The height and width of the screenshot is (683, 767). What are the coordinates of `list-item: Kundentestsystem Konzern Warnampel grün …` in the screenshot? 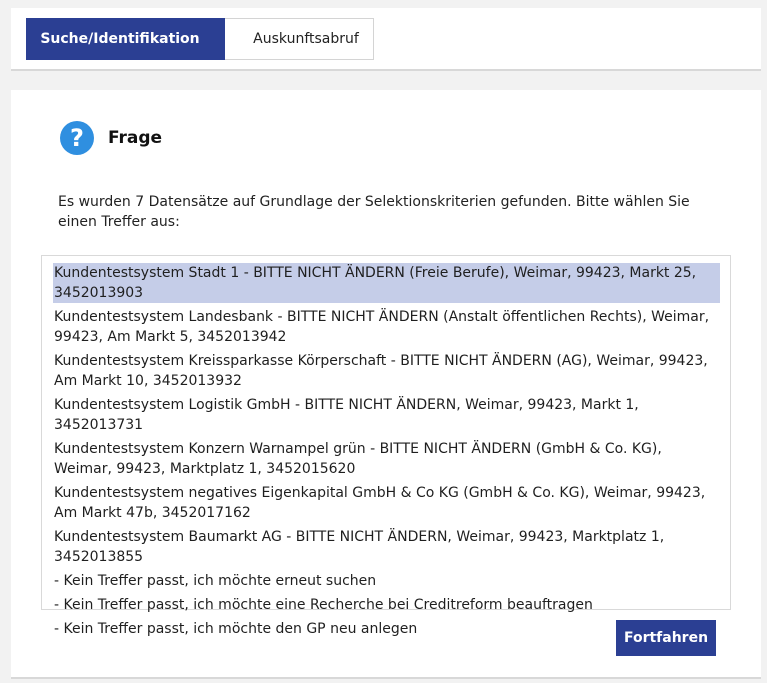 It's located at (386, 459).